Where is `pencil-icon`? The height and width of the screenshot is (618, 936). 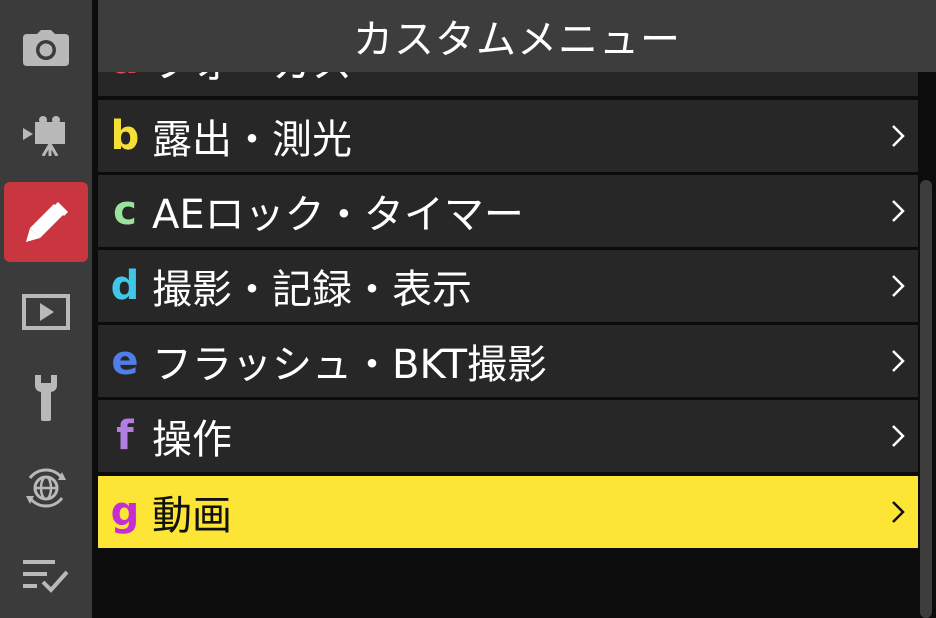
pencil-icon is located at coordinates (47, 222).